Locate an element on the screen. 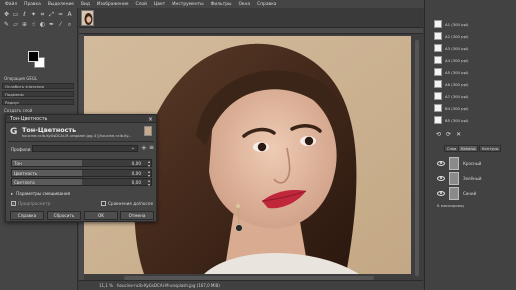 This screenshot has width=516, height=290. smudge-icon: ☝ is located at coordinates (33, 24).